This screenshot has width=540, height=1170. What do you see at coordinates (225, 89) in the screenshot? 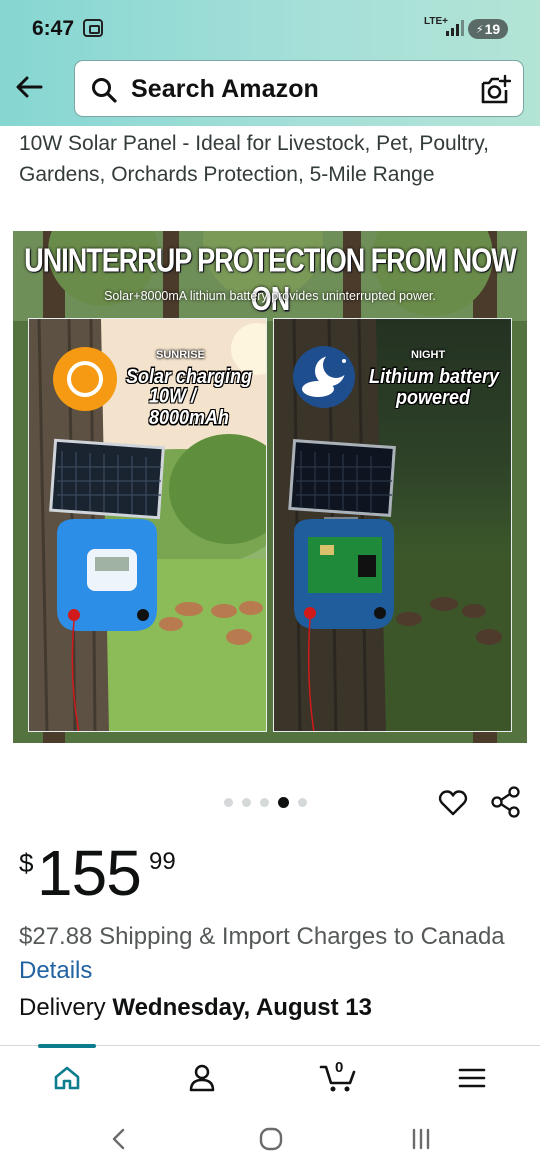
I see `search-placeholder: Search Amazon` at bounding box center [225, 89].